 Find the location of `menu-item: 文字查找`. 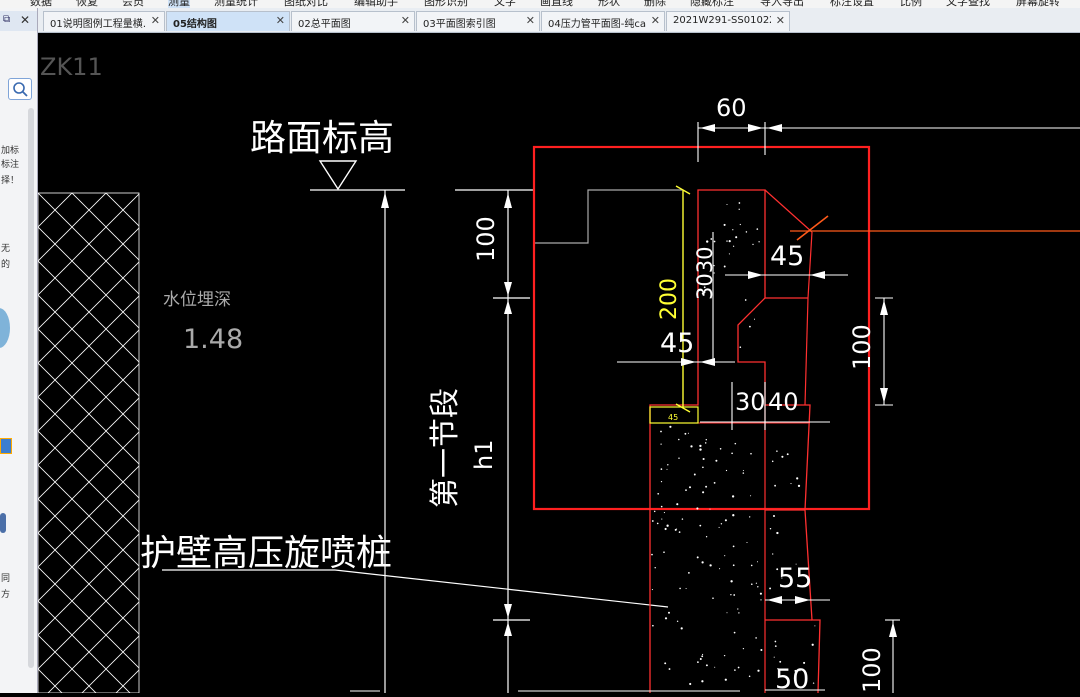

menu-item: 文字查找 is located at coordinates (968, 4).